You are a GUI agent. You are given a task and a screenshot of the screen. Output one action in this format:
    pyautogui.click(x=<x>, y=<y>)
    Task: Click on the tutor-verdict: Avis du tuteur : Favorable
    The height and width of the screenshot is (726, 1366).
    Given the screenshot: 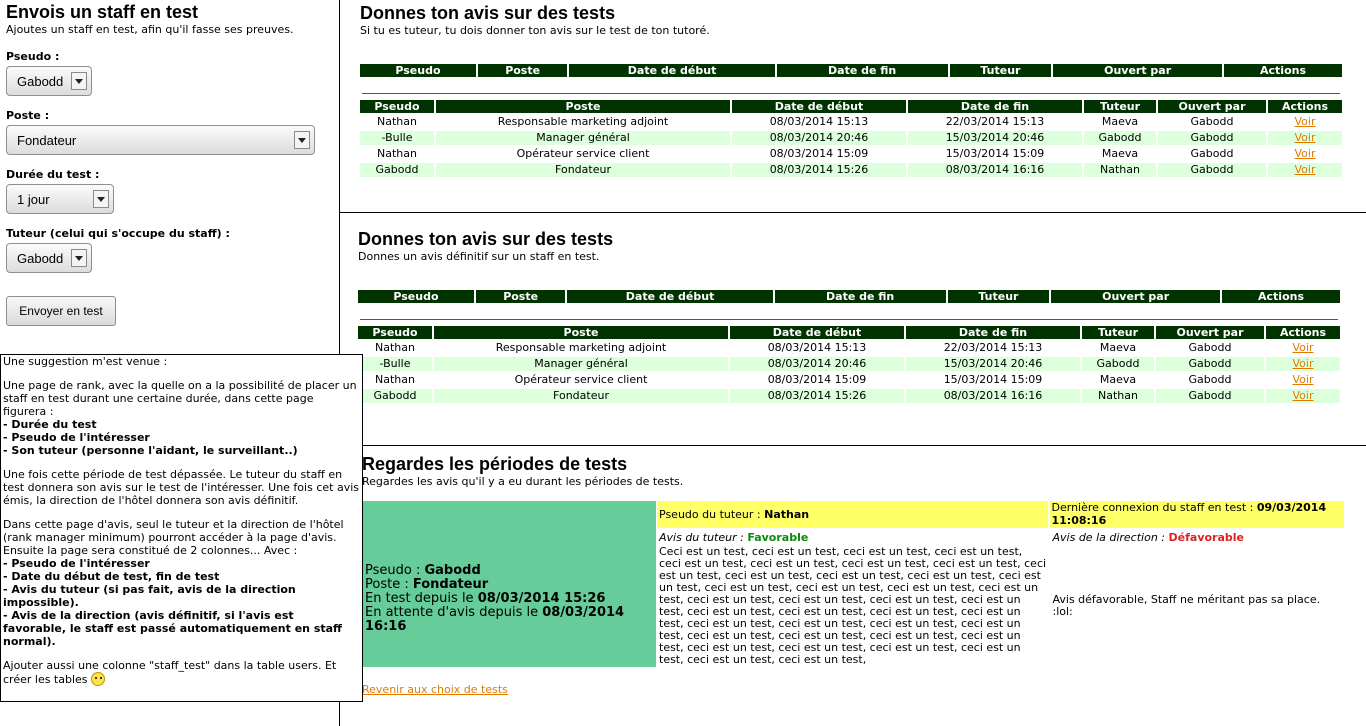 What is the action you would take?
    pyautogui.click(x=734, y=537)
    